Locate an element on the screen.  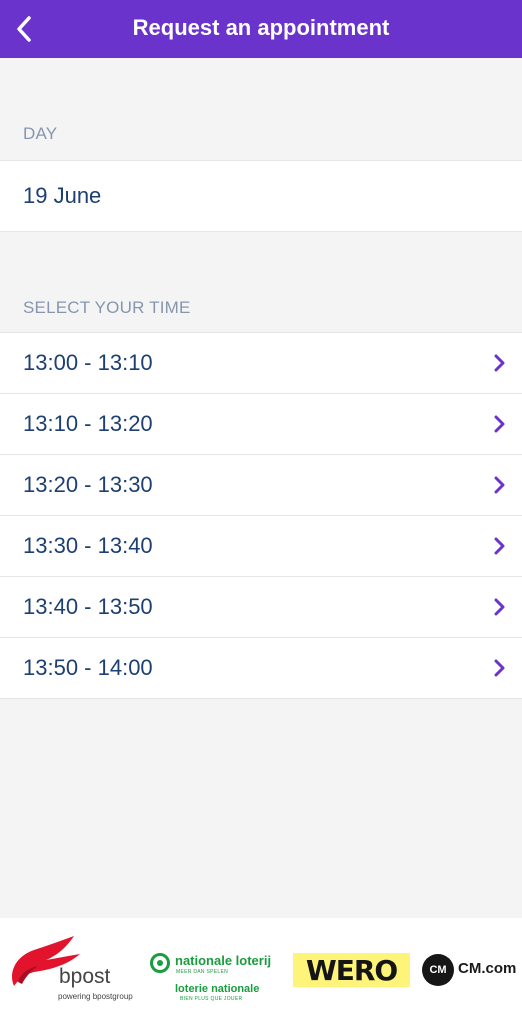
wero-wordmark: WERO is located at coordinates (351, 970).